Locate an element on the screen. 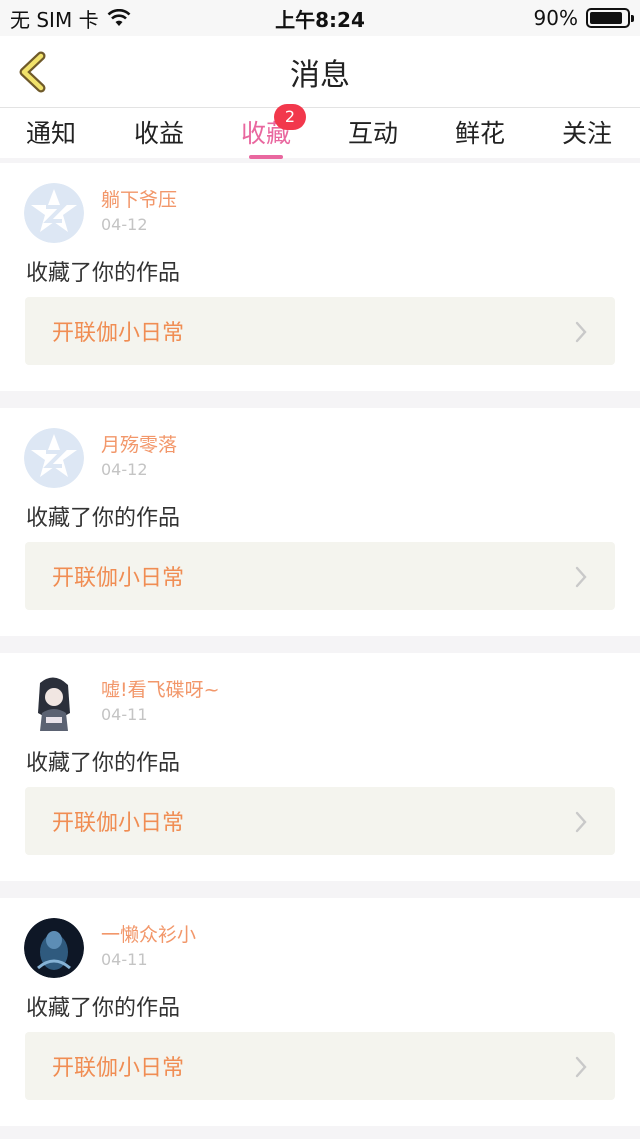 The height and width of the screenshot is (1139, 640). tab-notify: 通知 is located at coordinates (51, 132).